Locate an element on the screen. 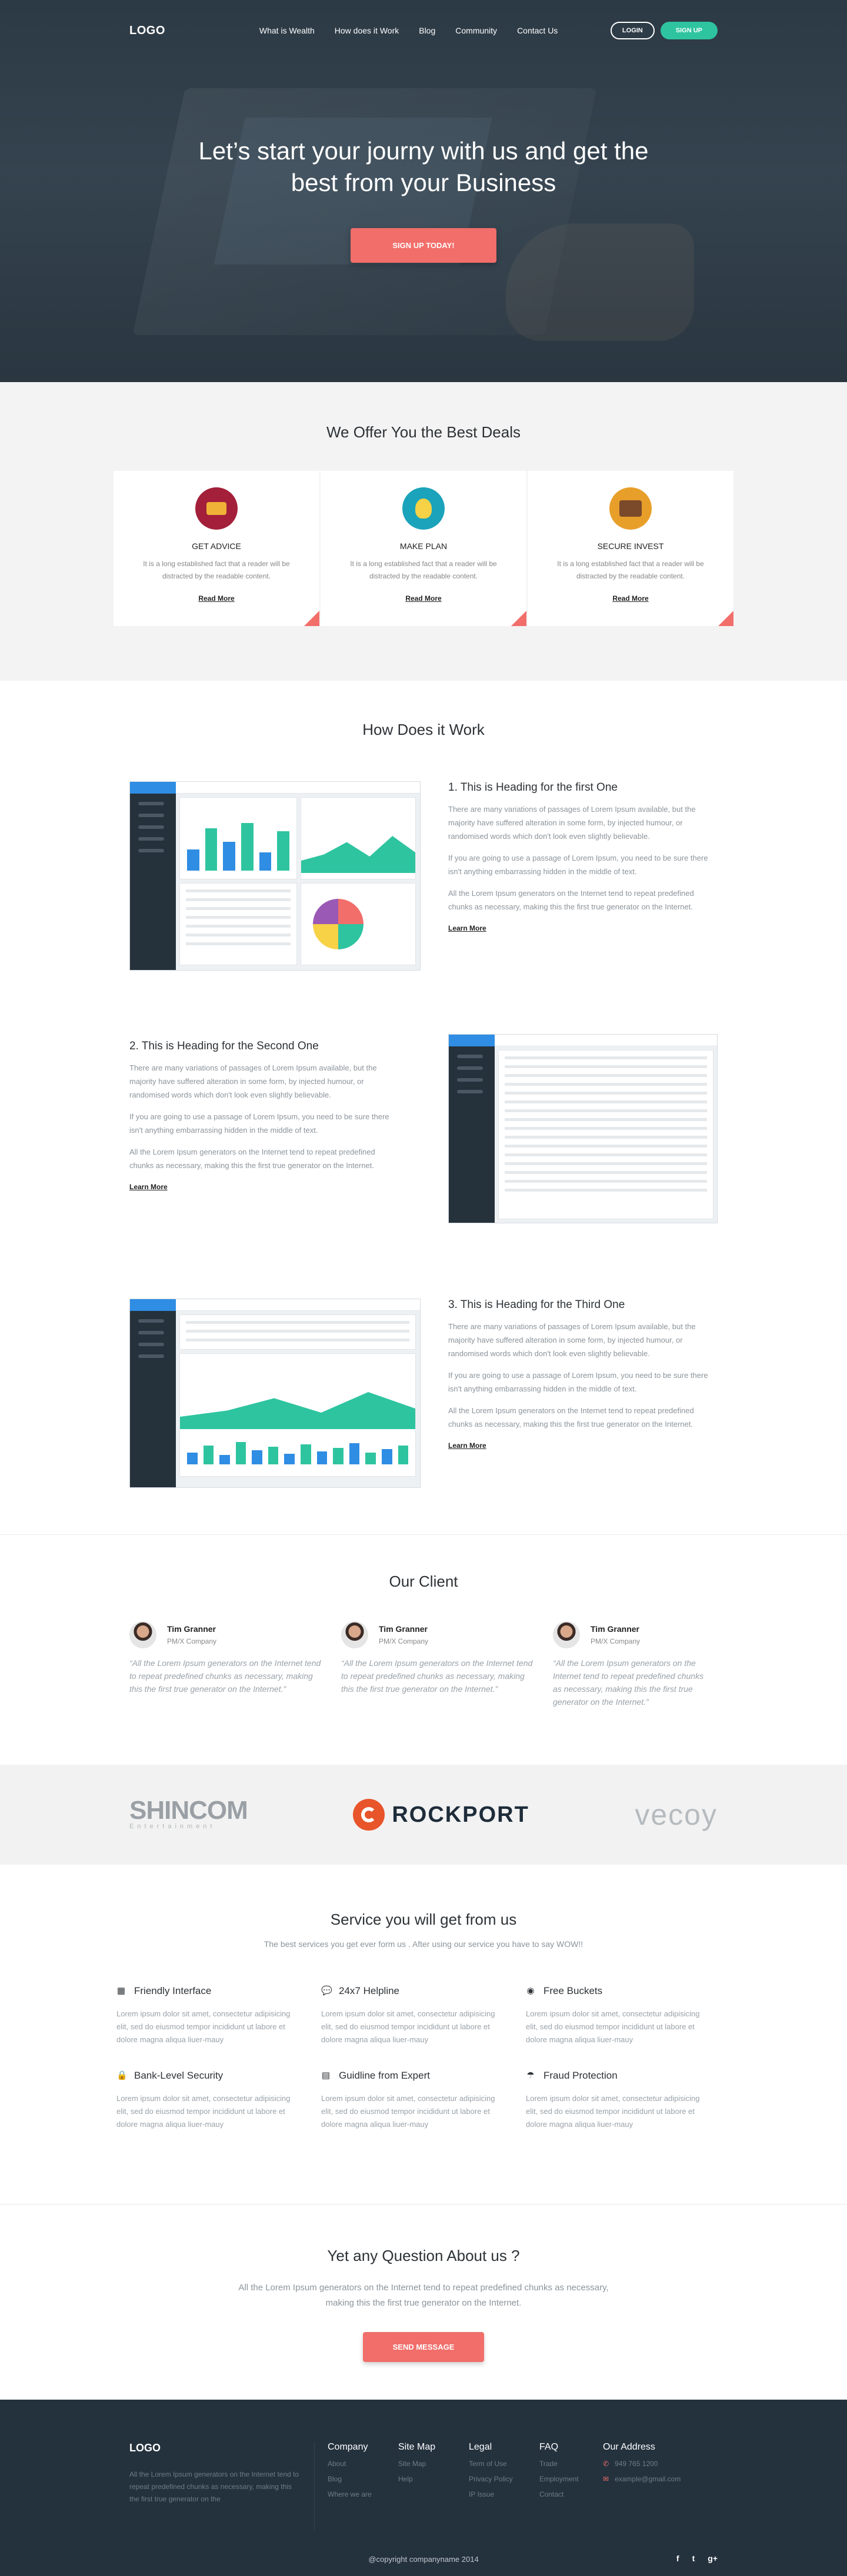 The image size is (847, 2576). footer-link: Where we are is located at coordinates (363, 2494).